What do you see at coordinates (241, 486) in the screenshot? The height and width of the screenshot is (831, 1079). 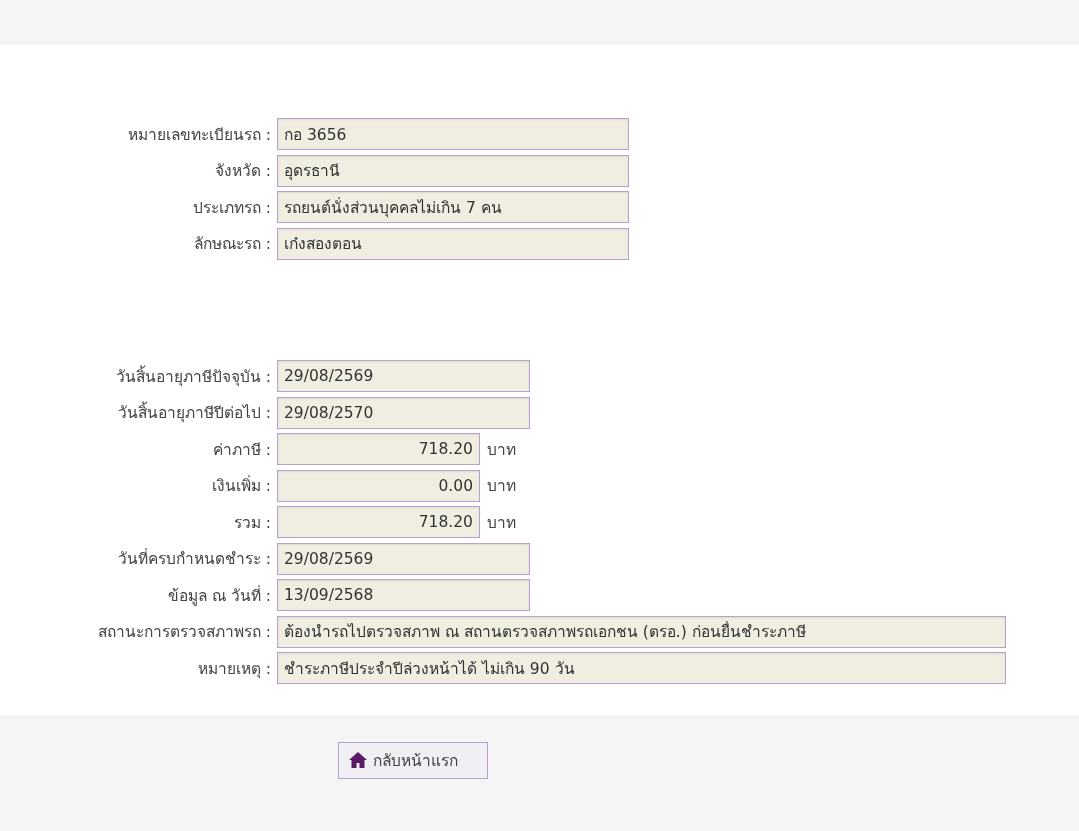 I see `field-label: เงินเพิ่ม :` at bounding box center [241, 486].